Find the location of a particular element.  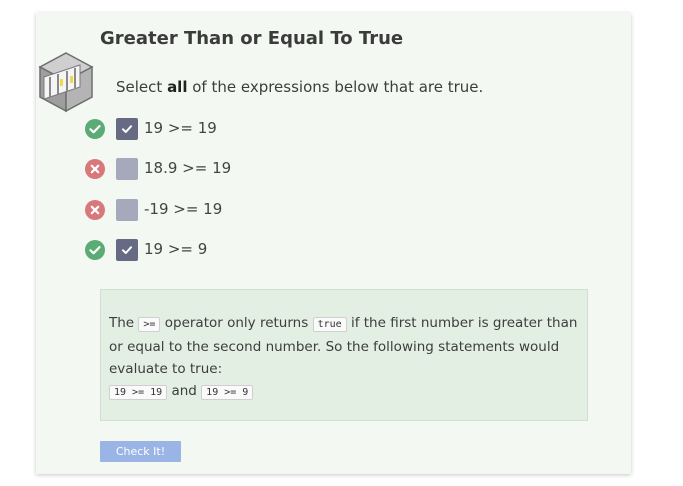

prompt-bold: all is located at coordinates (177, 87).